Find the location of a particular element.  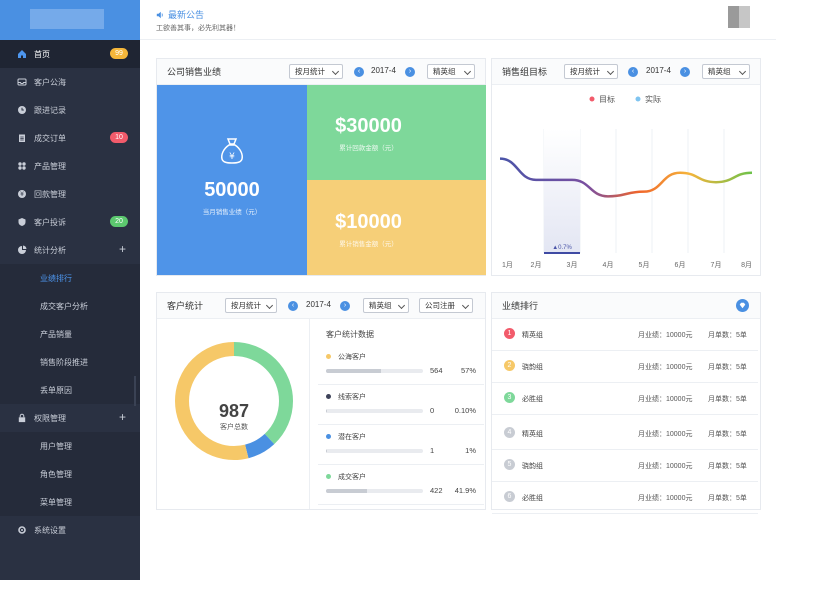

target-period-filter: 按月统计 is located at coordinates (591, 71).